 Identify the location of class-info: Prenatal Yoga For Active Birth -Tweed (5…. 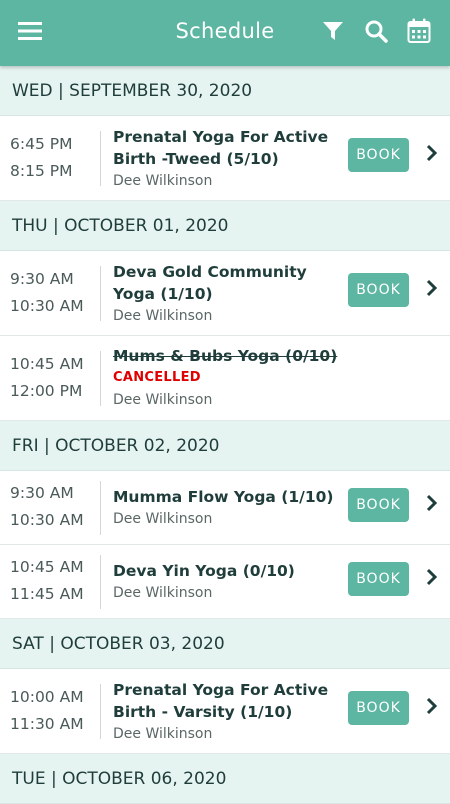
(225, 159).